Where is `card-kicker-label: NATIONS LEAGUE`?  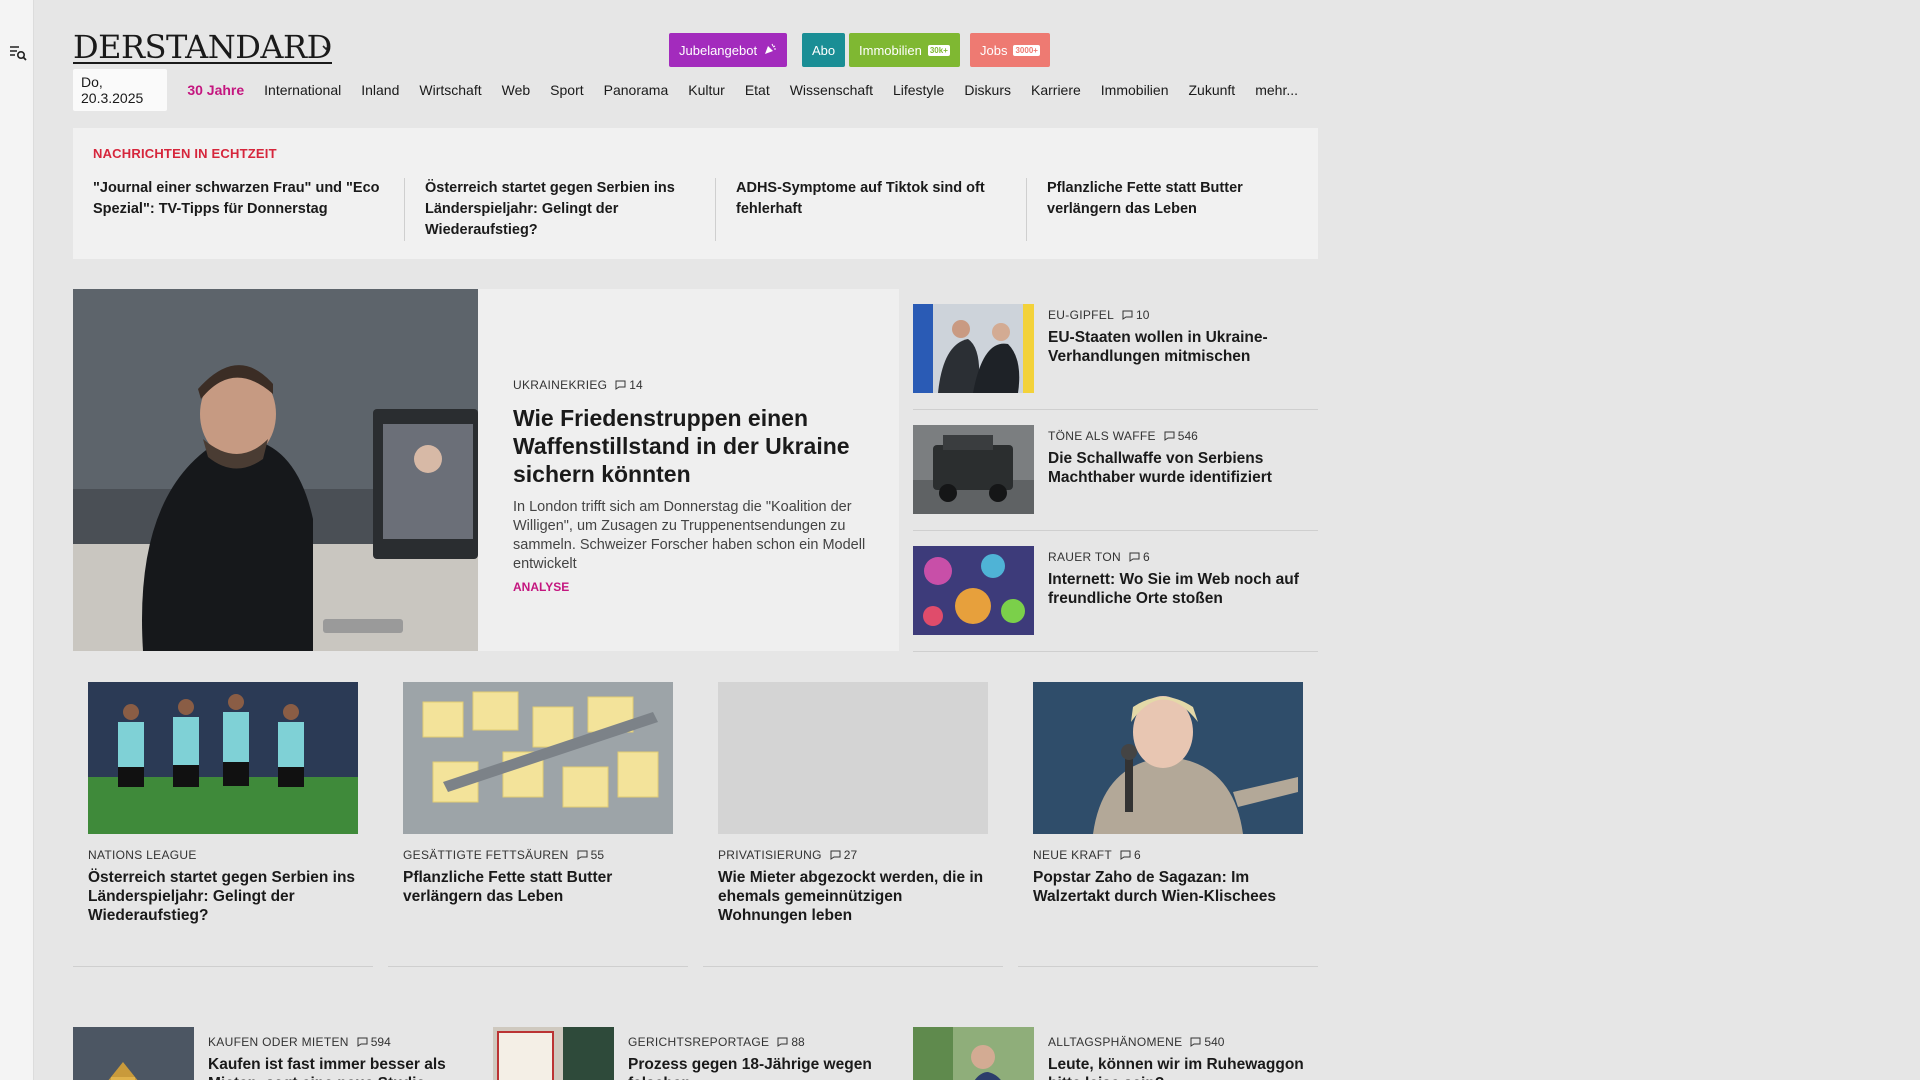
card-kicker-label: NATIONS LEAGUE is located at coordinates (142, 855).